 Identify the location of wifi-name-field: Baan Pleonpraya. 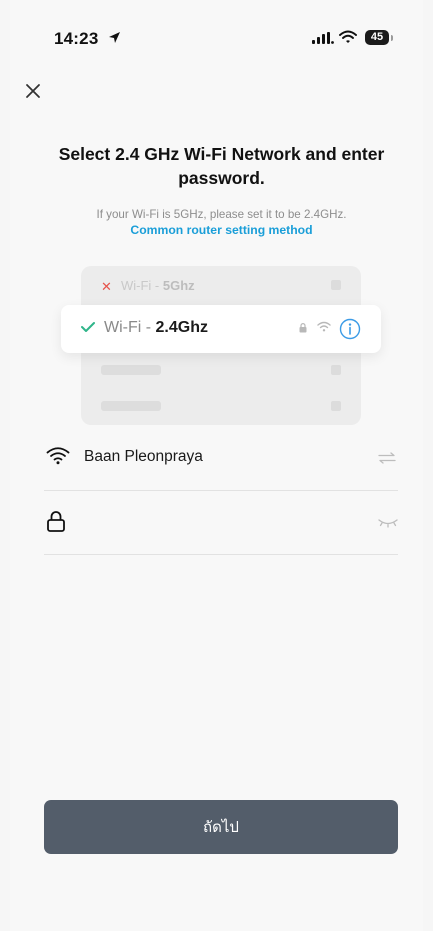
(221, 459).